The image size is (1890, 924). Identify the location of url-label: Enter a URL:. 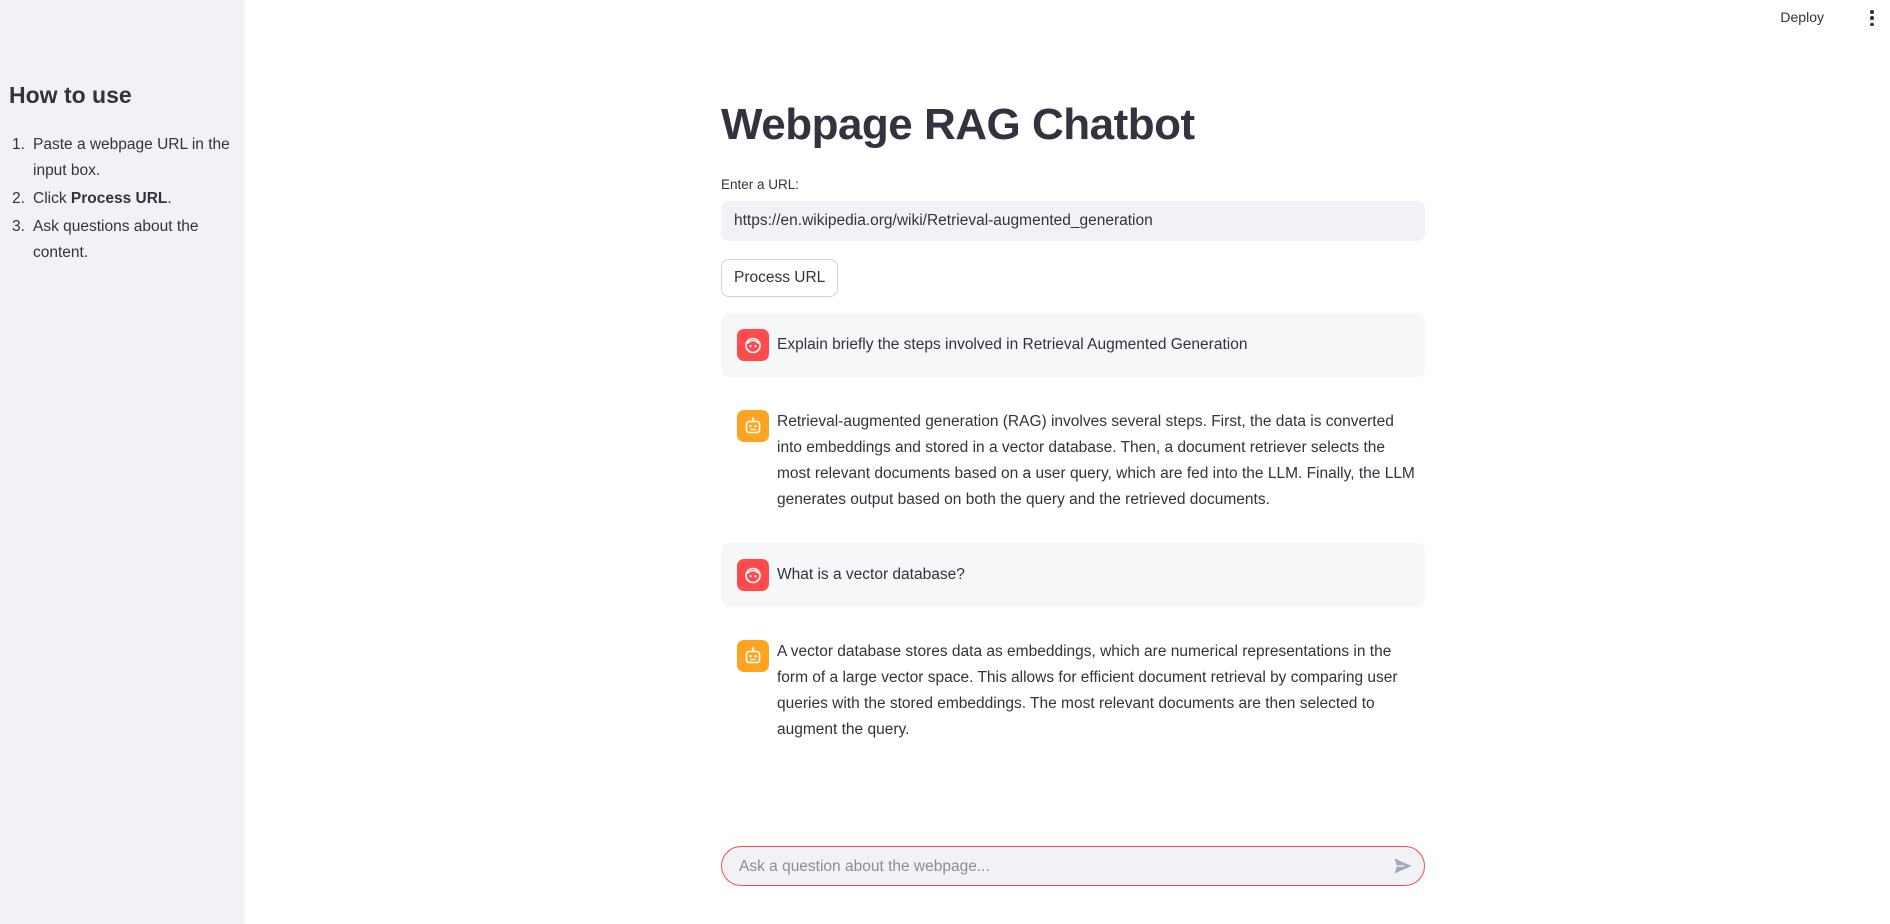
(760, 184).